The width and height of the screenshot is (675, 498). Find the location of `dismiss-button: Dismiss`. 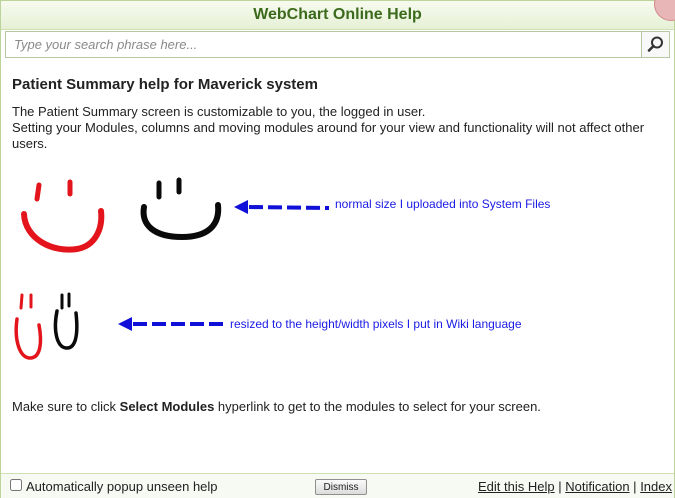

dismiss-button: Dismiss is located at coordinates (341, 487).